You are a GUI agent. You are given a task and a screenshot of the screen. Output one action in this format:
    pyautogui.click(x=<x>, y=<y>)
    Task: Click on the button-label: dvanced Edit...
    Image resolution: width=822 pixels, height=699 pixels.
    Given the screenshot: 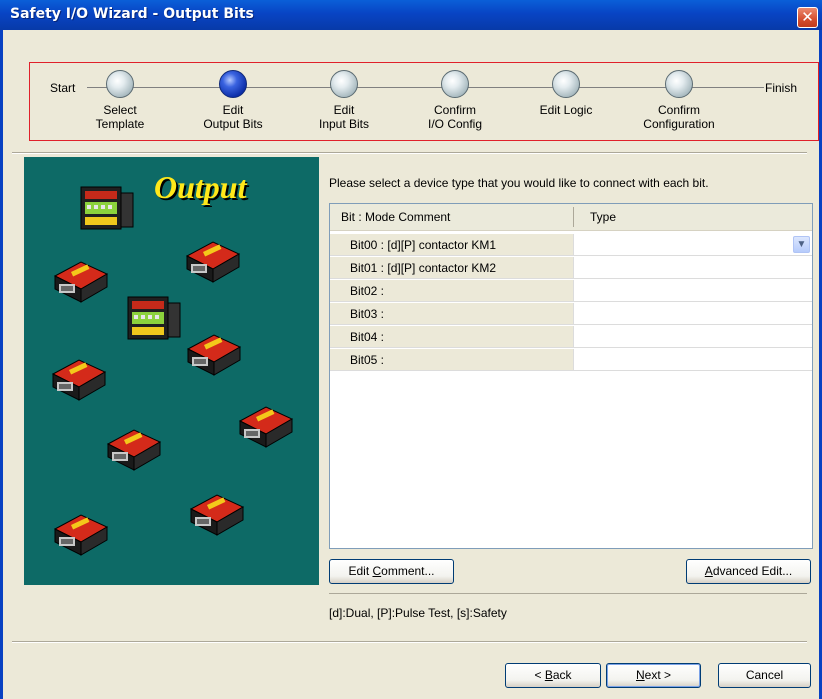 What is the action you would take?
    pyautogui.click(x=752, y=571)
    